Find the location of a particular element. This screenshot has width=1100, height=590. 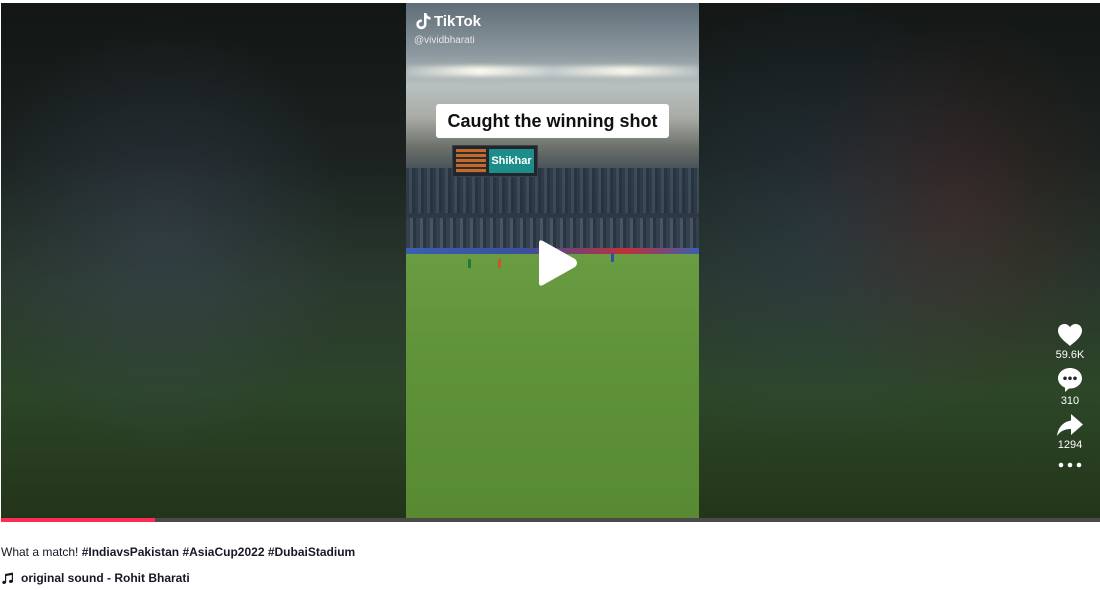

music-link: original sound - Rohit Bharati is located at coordinates (96, 578).